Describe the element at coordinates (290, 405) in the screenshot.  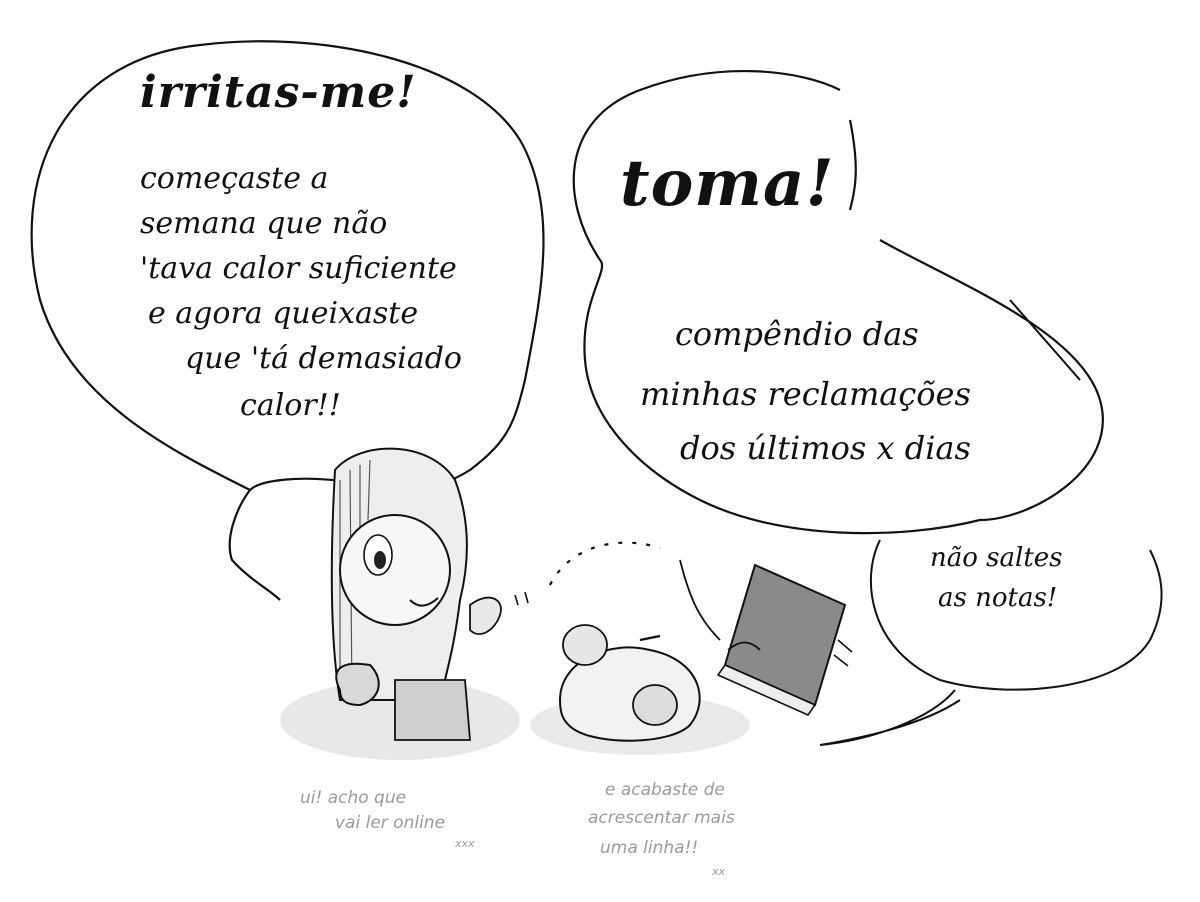
I see `bubble-left-line: calor!!` at that location.